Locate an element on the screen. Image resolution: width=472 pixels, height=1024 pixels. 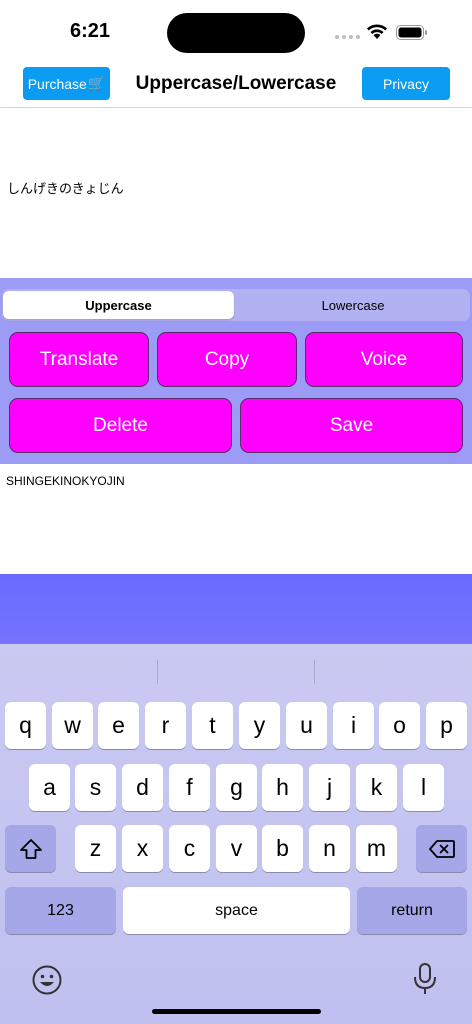
cellular-signal-icon is located at coordinates (347, 37).